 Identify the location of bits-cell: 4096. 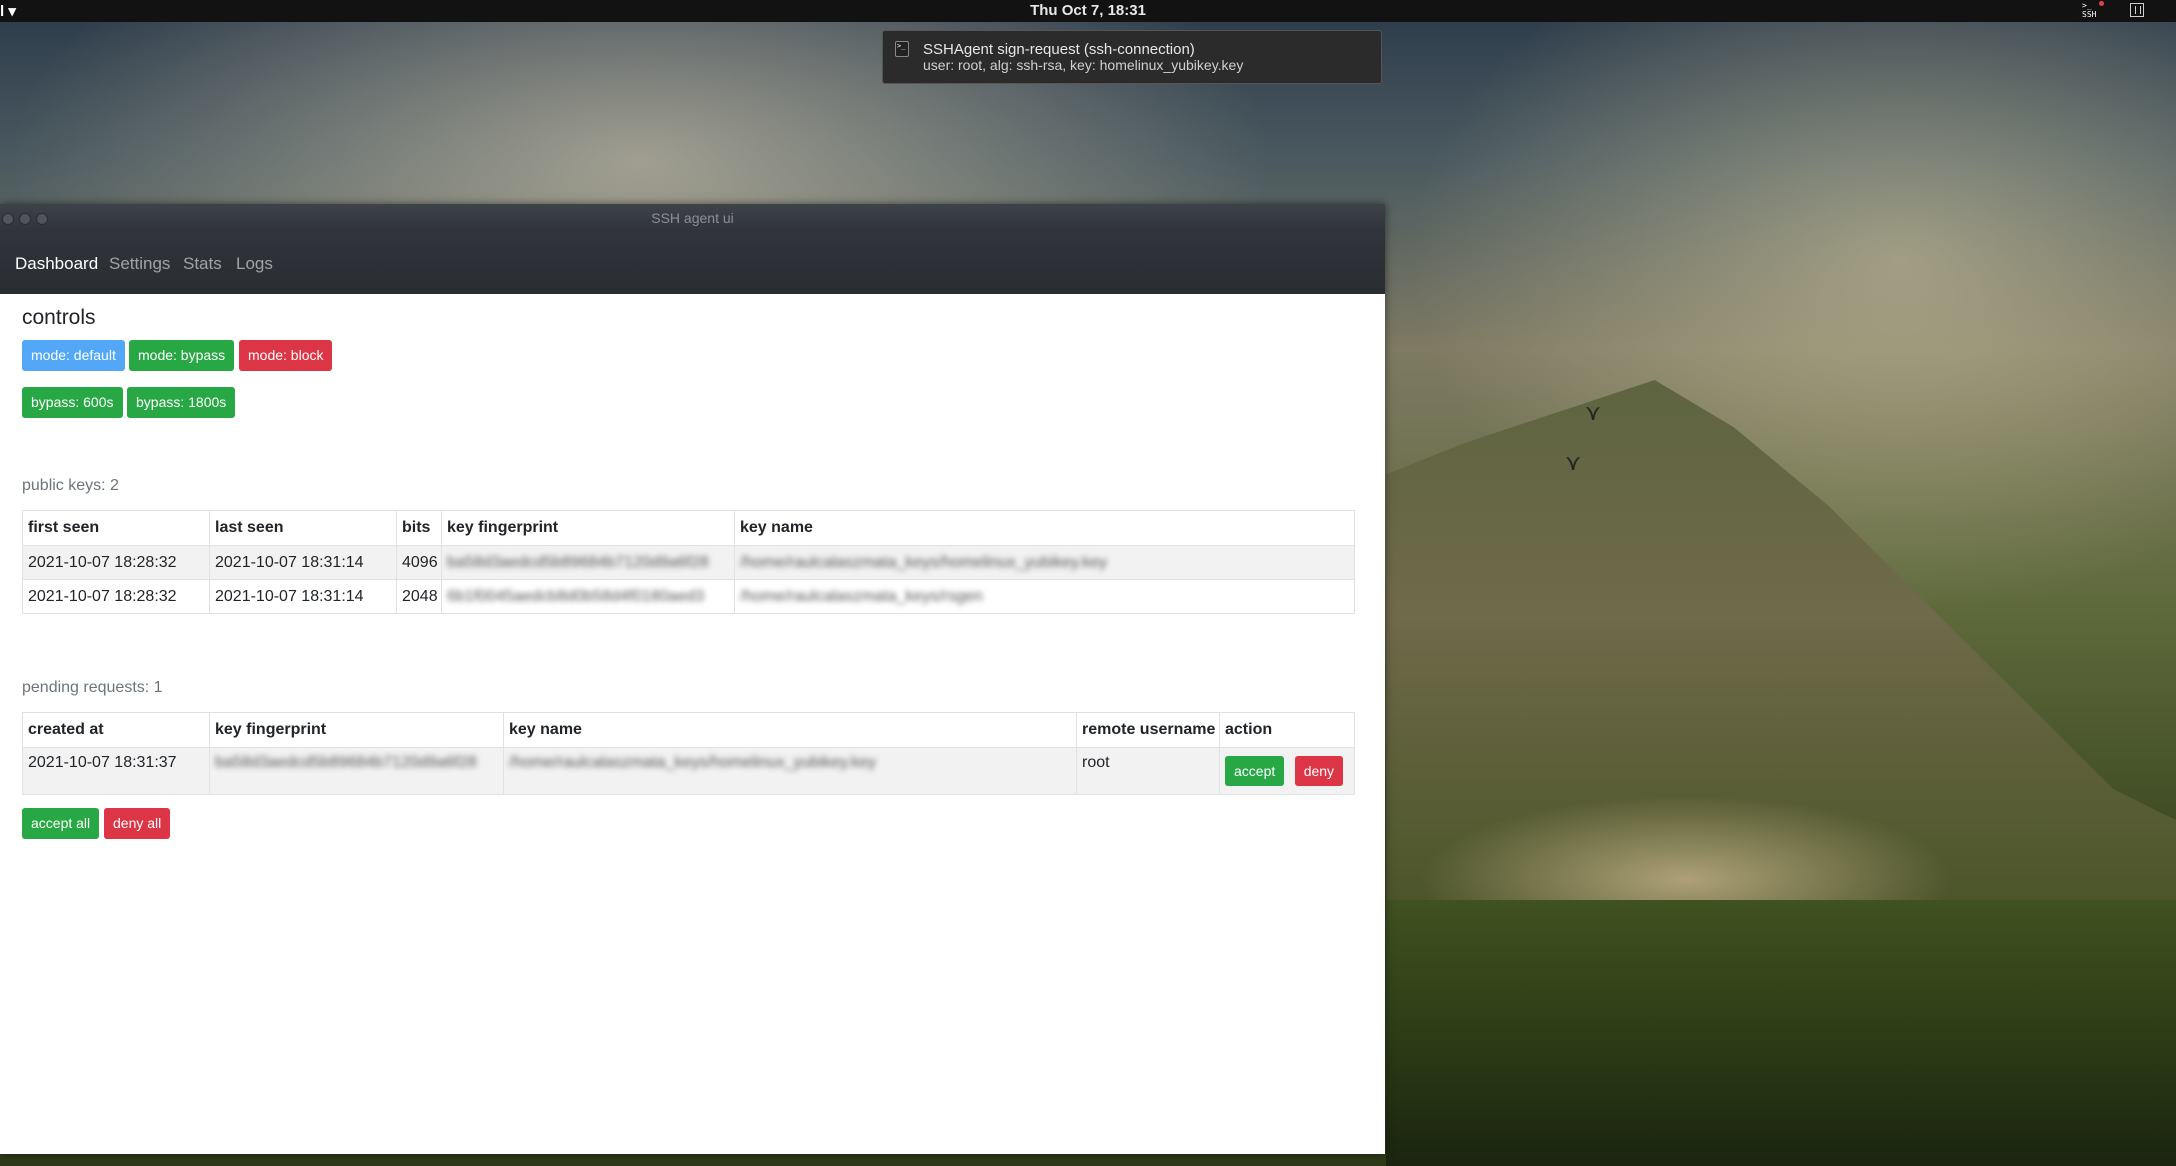
(419, 562).